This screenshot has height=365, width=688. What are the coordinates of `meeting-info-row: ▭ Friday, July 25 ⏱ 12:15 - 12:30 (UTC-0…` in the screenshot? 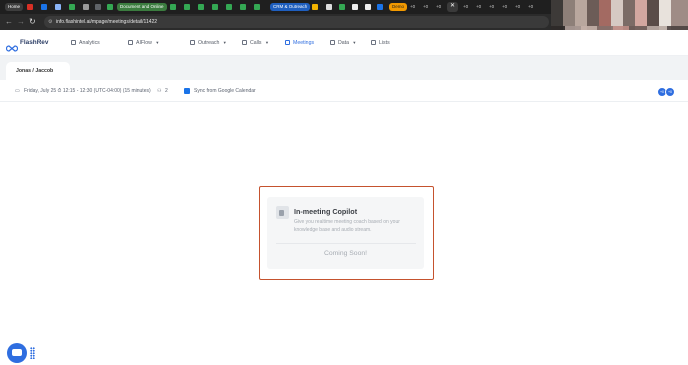 It's located at (344, 91).